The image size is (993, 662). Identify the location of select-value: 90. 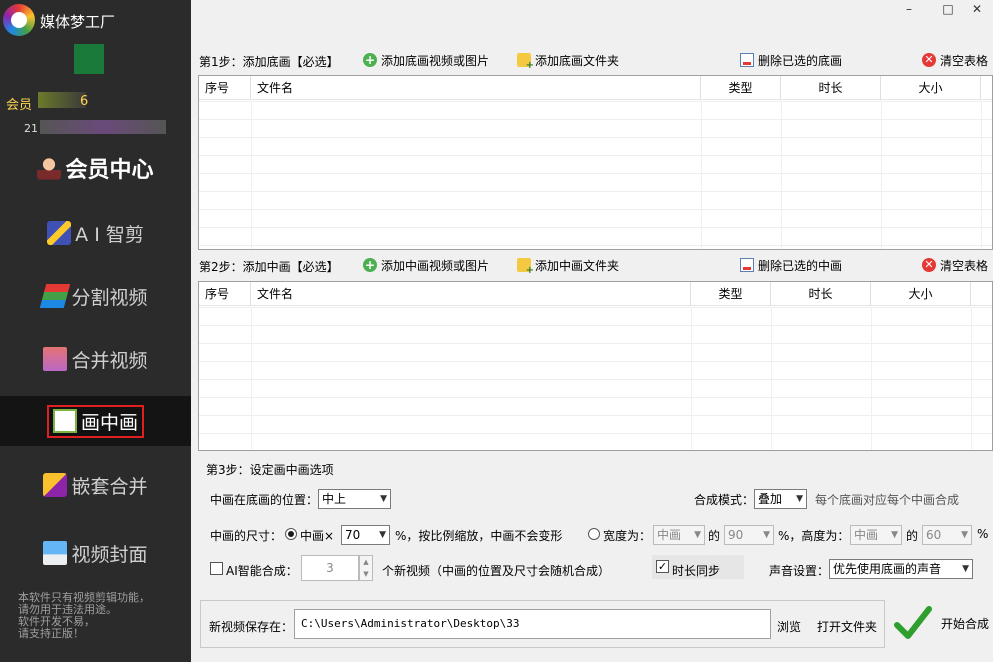
(736, 535).